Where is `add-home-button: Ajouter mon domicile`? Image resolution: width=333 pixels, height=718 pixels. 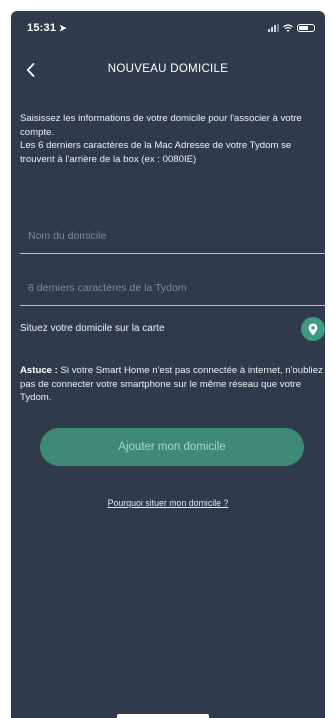
add-home-button: Ajouter mon domicile is located at coordinates (172, 447).